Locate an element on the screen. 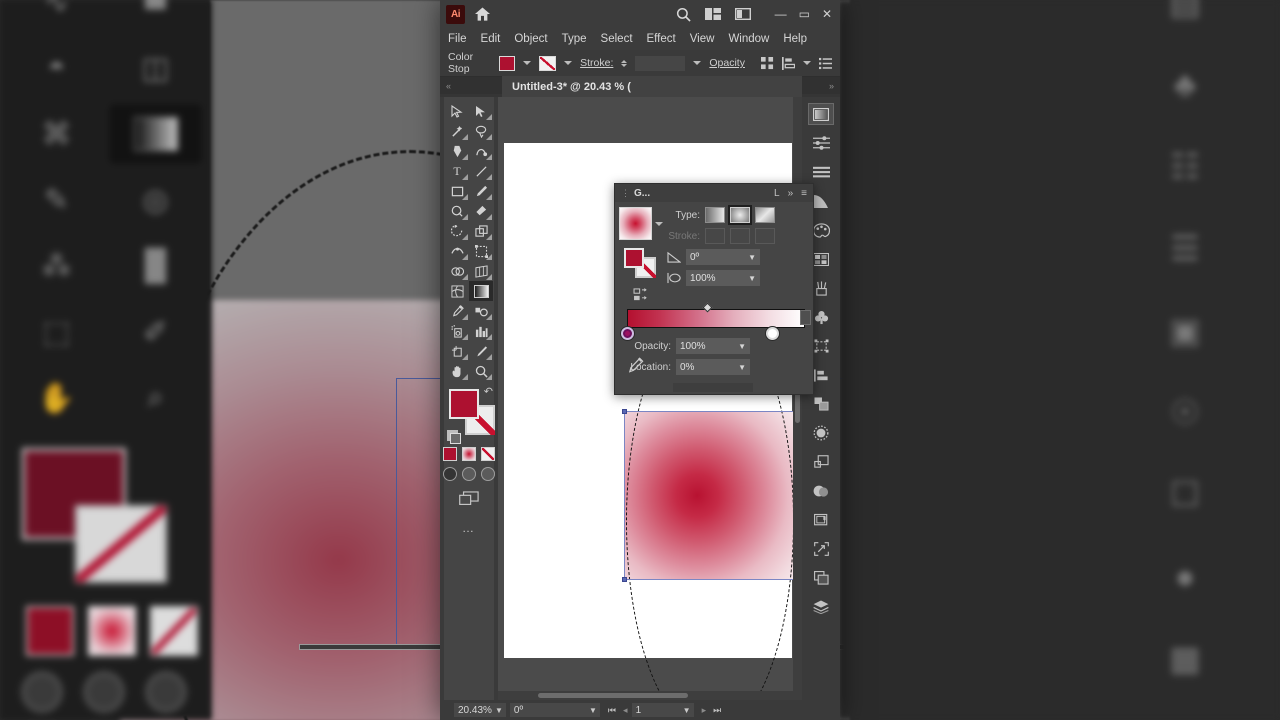 The image size is (1280, 720). gradient-mode-button is located at coordinates (469, 454).